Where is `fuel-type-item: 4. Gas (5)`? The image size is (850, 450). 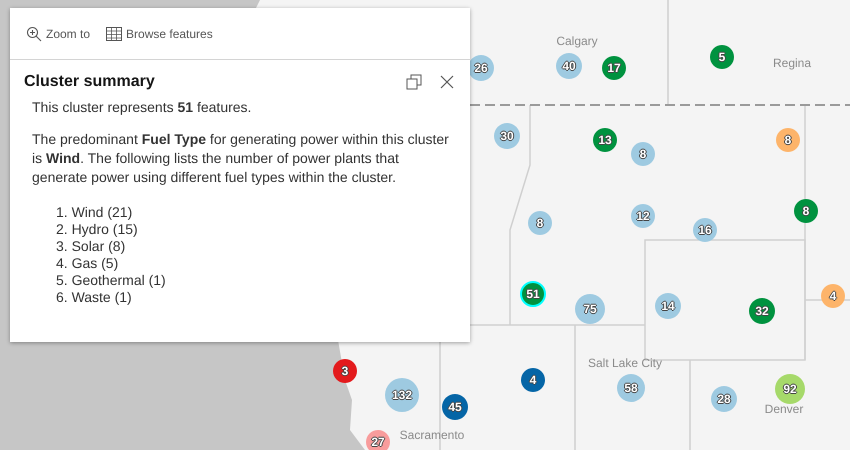
fuel-type-item: 4. Gas (5) is located at coordinates (88, 263).